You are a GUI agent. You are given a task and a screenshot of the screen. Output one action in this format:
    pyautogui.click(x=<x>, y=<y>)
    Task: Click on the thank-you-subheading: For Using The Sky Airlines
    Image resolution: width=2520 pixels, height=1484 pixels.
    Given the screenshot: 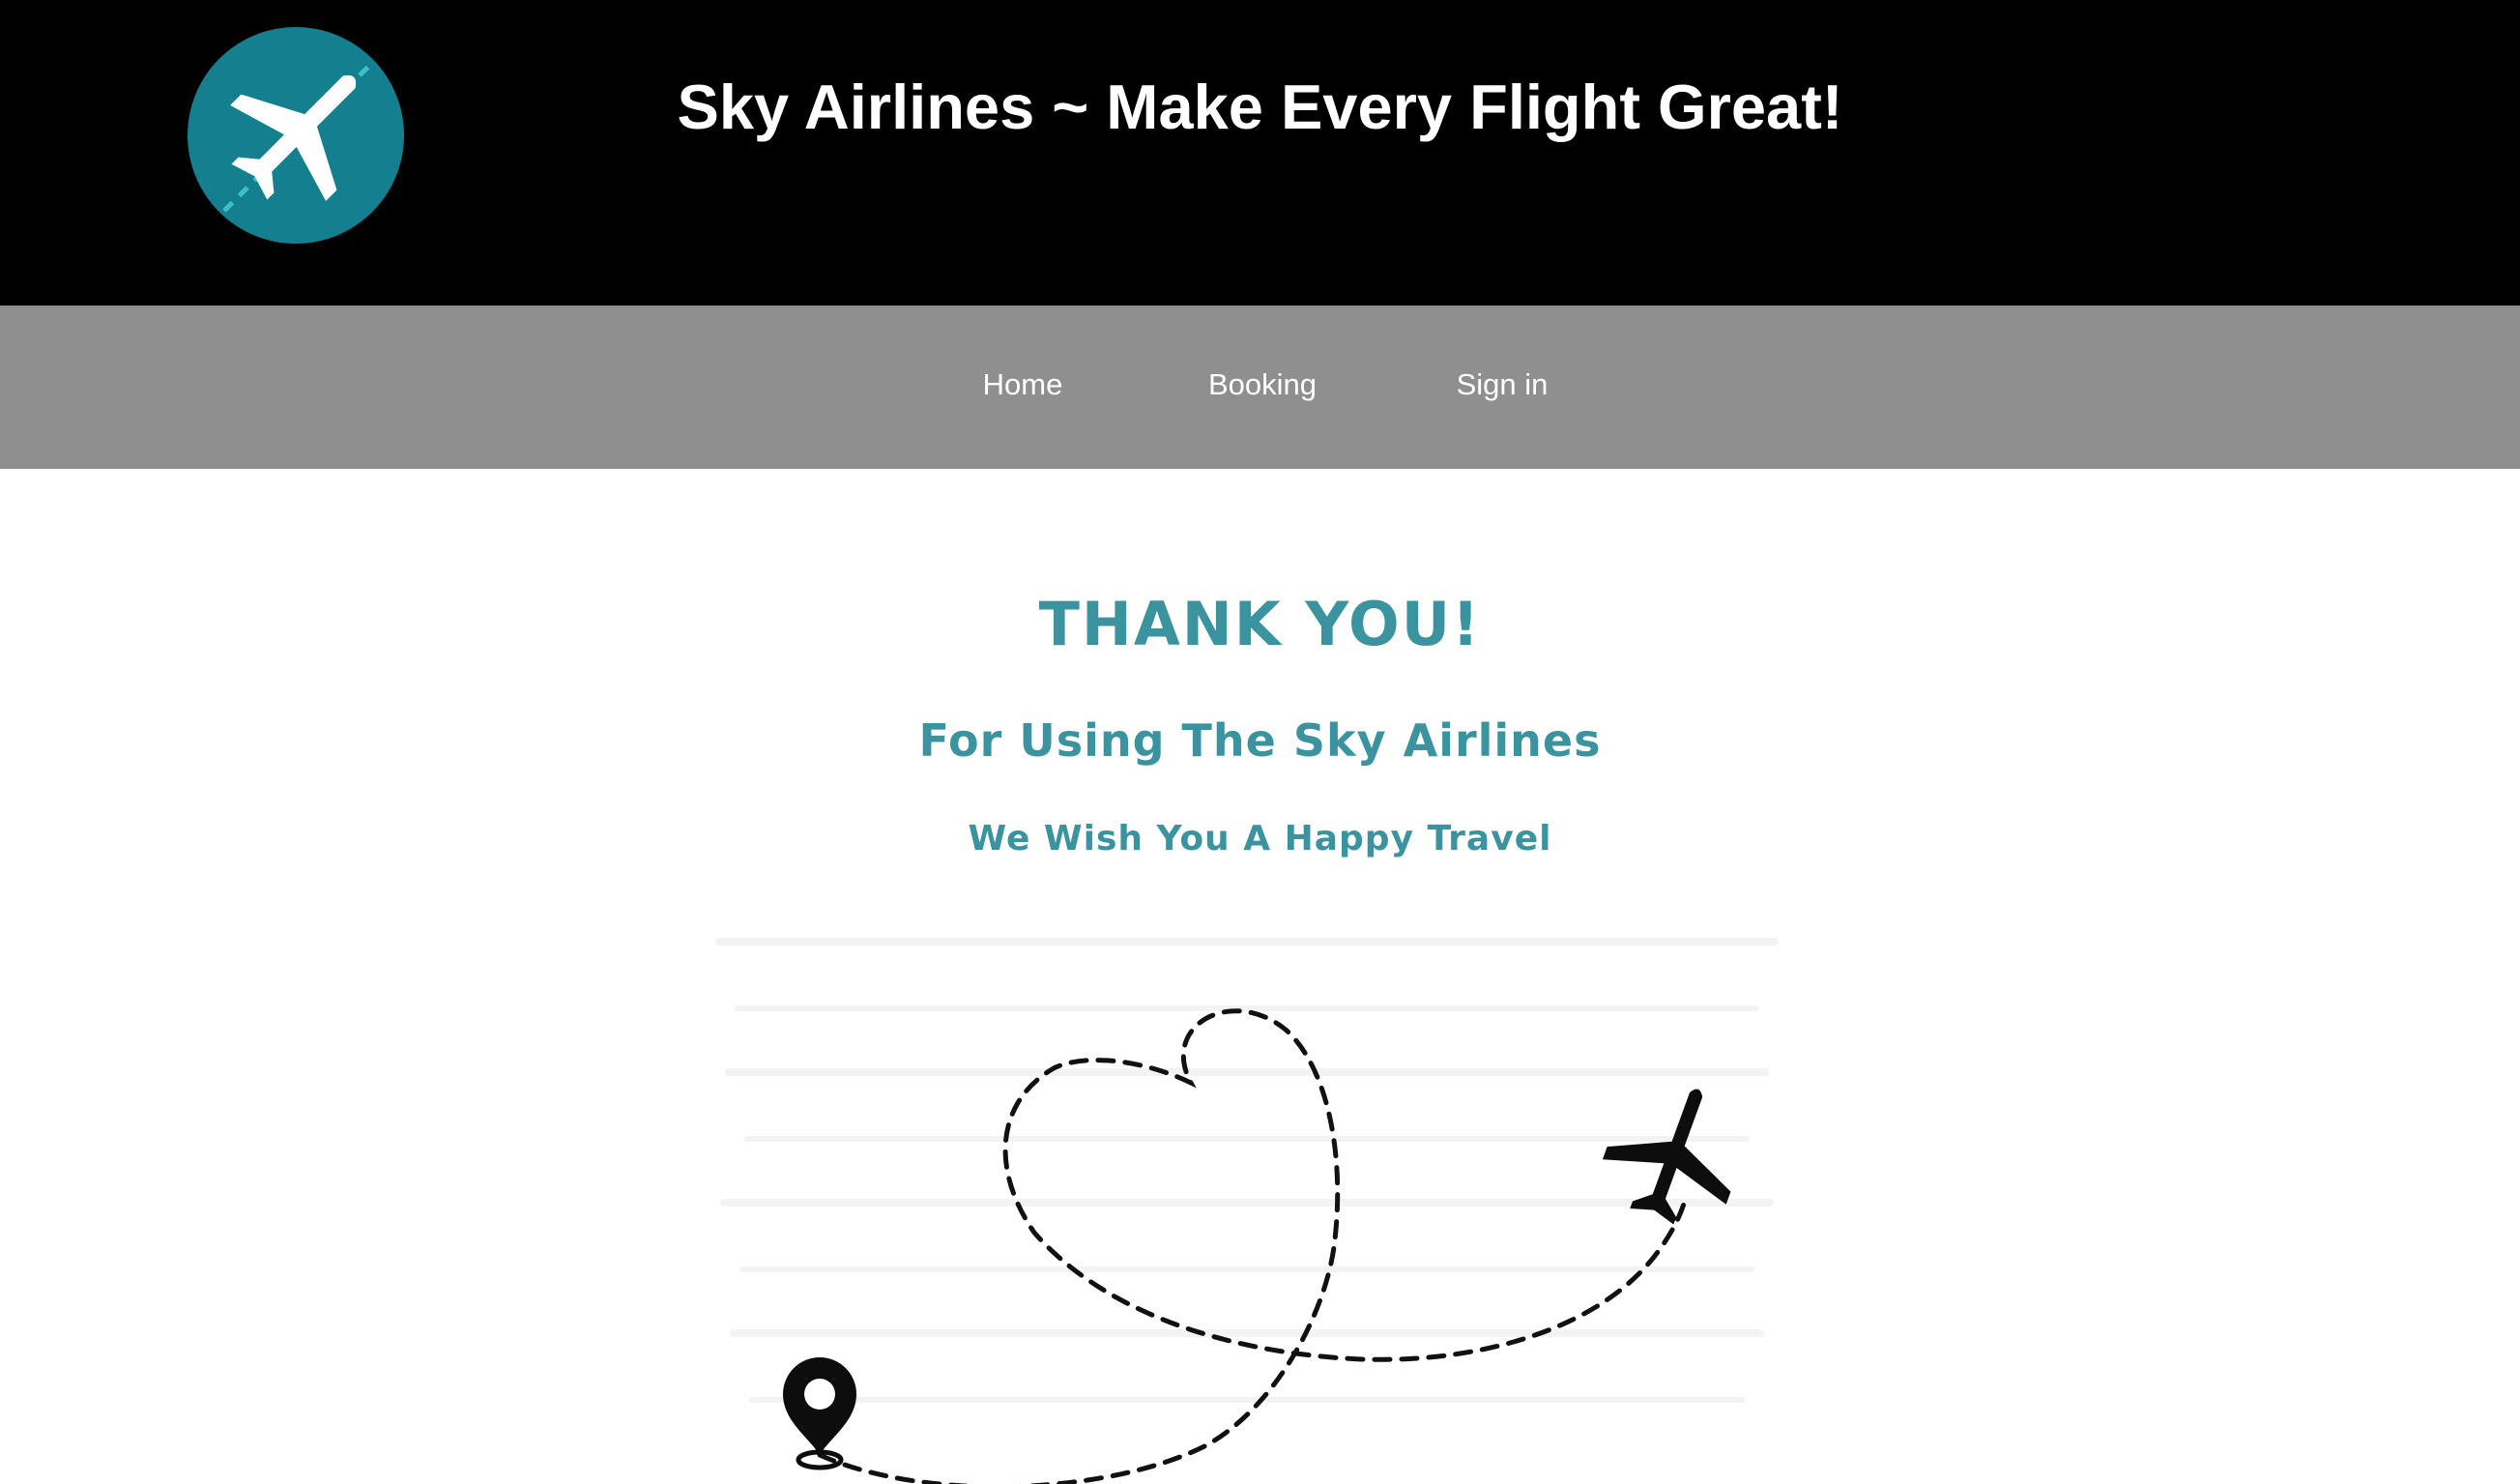 What is the action you would take?
    pyautogui.click(x=1260, y=741)
    